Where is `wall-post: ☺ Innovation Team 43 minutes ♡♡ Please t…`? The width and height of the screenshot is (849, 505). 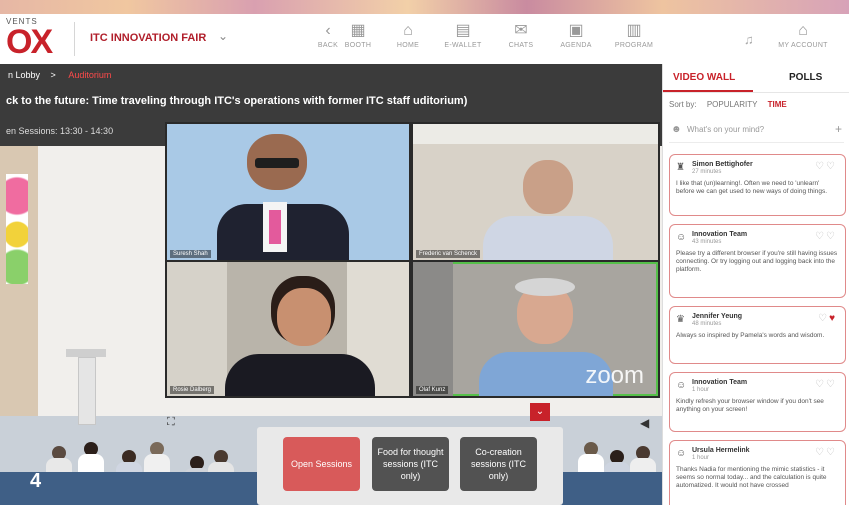
wall-post: ☺ Innovation Team 43 minutes ♡♡ Please t… is located at coordinates (757, 261).